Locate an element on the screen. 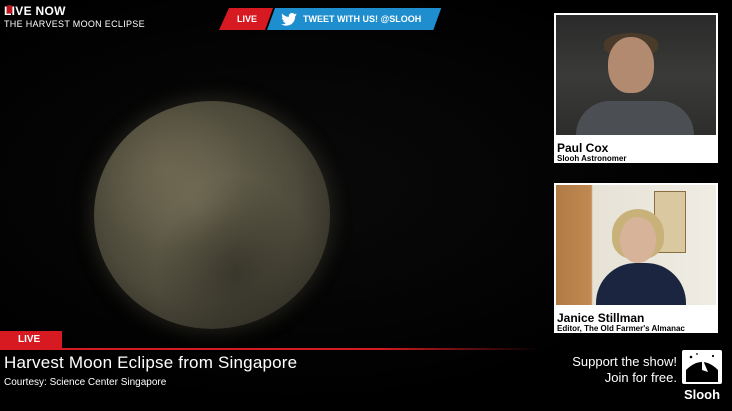 The height and width of the screenshot is (411, 732). live-now-text: LIVE NOW is located at coordinates (35, 11).